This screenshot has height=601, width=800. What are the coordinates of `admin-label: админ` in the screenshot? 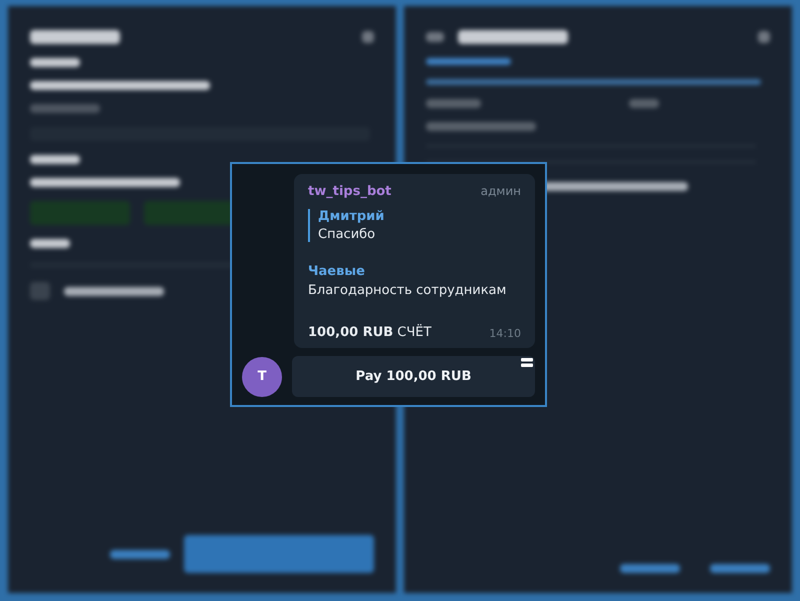 It's located at (500, 191).